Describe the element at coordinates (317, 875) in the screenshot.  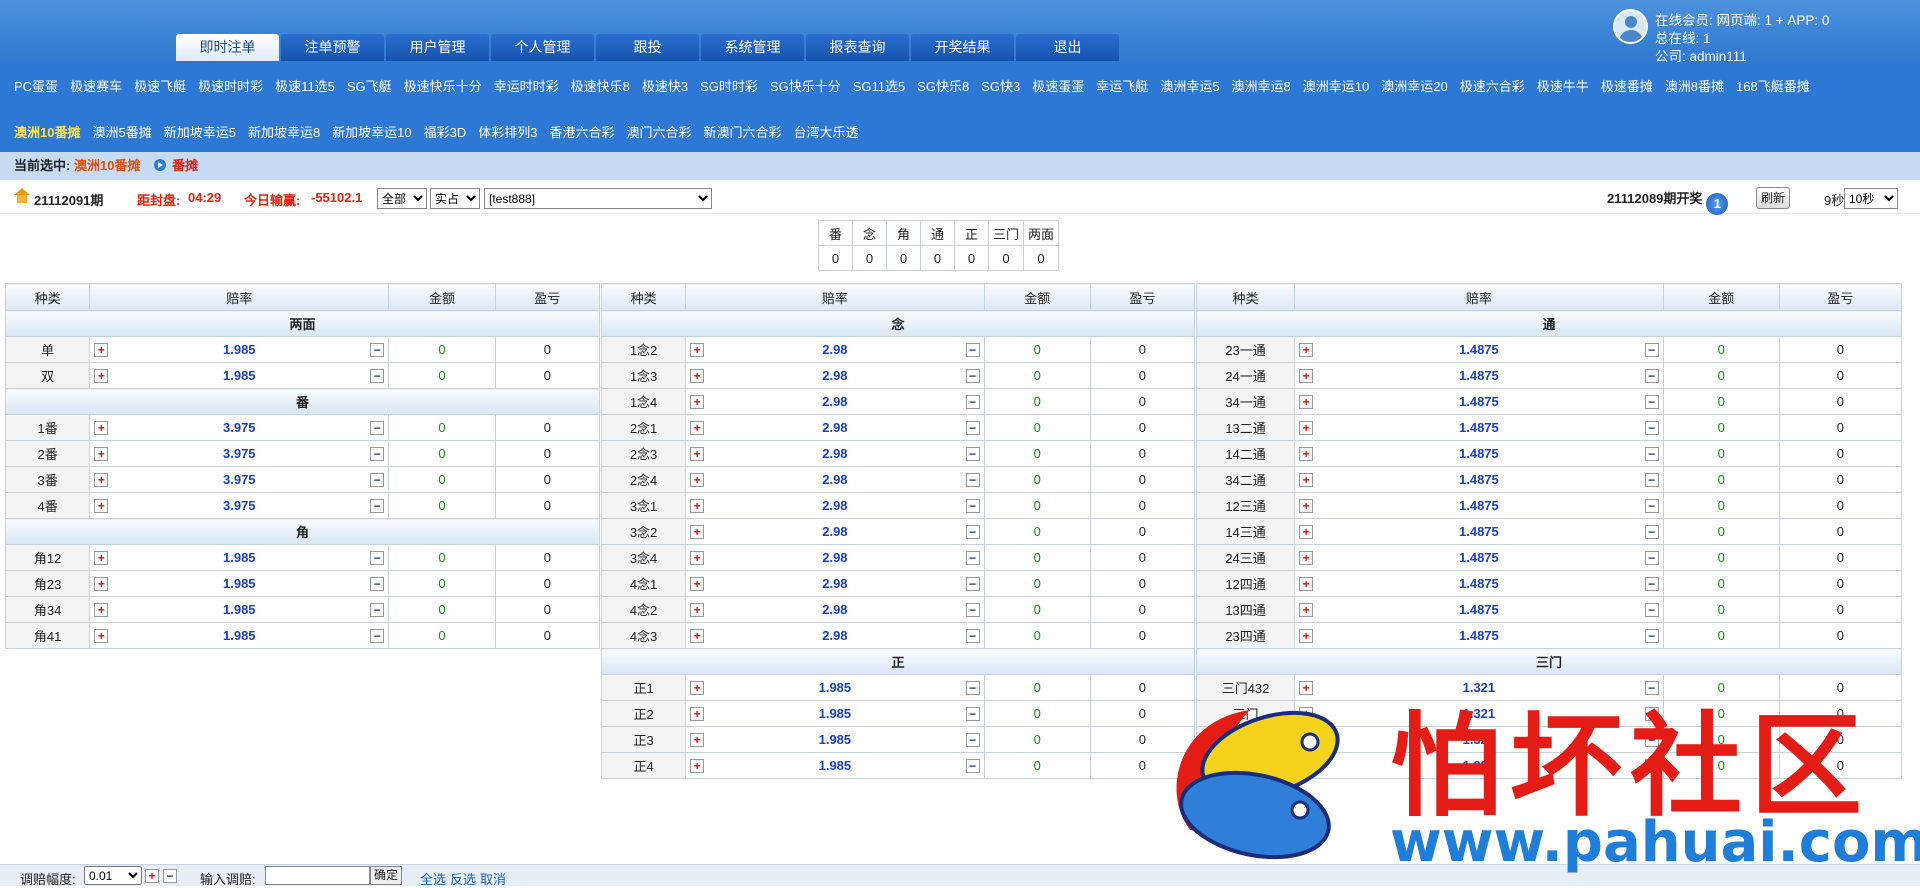
I see `adjust-input` at that location.